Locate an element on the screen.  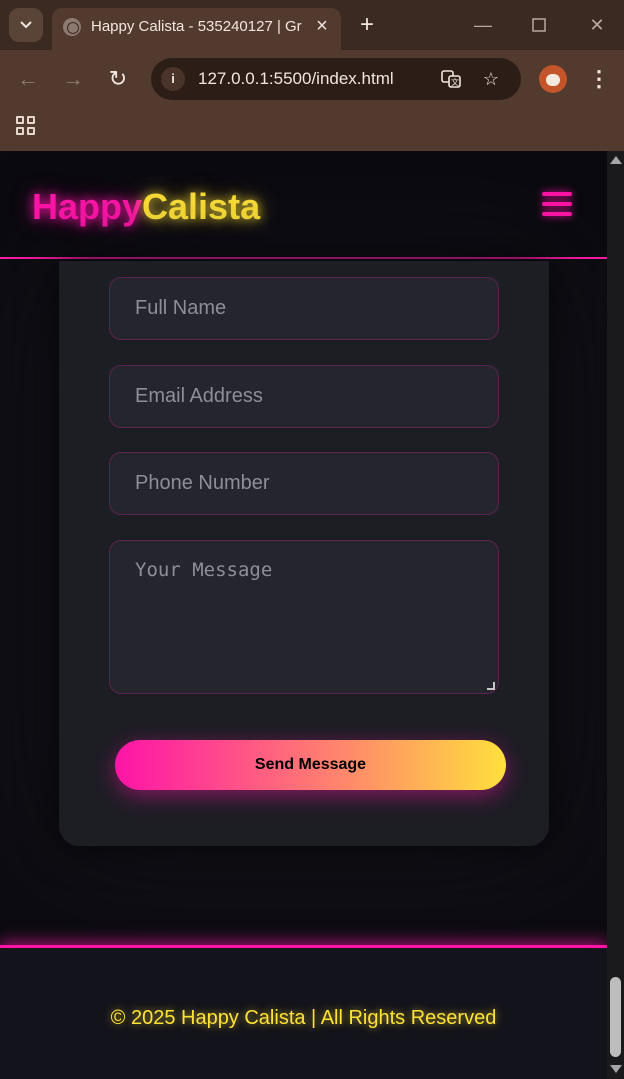
chevron-down-icon is located at coordinates (26, 25).